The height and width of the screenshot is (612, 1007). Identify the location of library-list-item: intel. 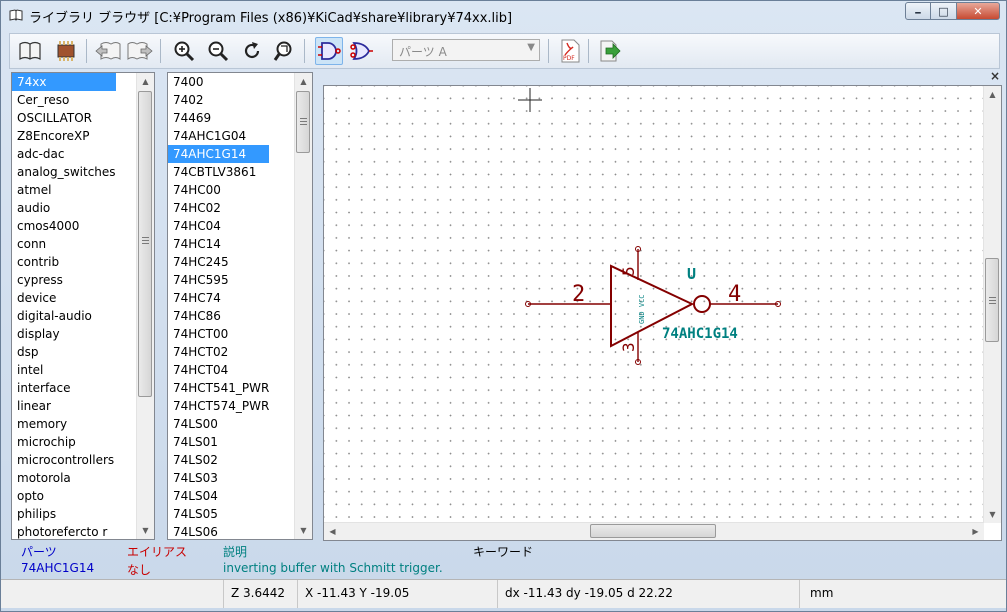
(64, 370).